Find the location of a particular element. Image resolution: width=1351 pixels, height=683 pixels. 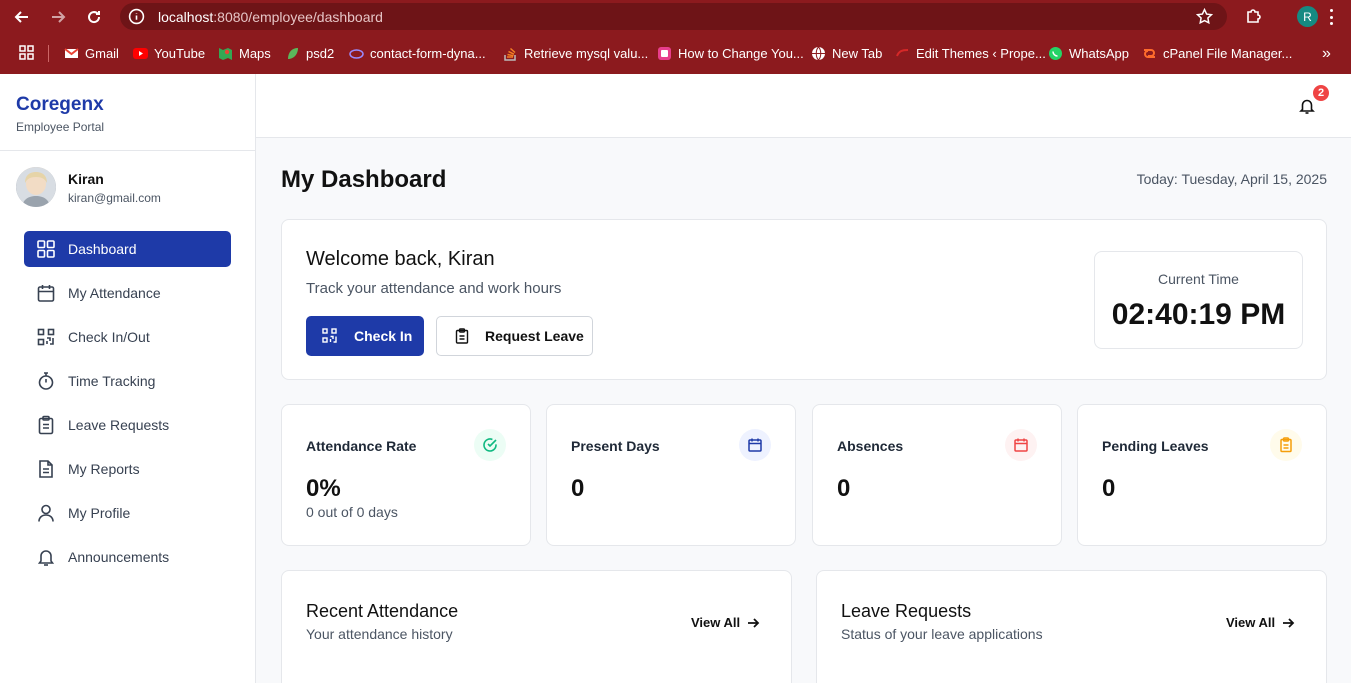

user-avatar is located at coordinates (36, 187).